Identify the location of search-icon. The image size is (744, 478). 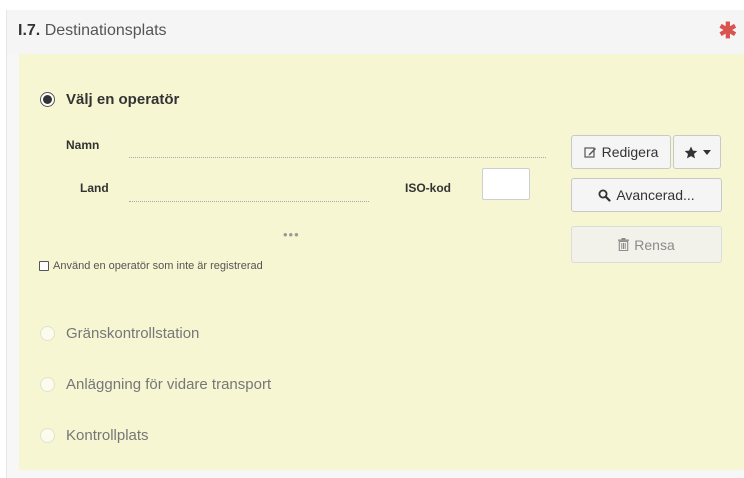
(604, 195).